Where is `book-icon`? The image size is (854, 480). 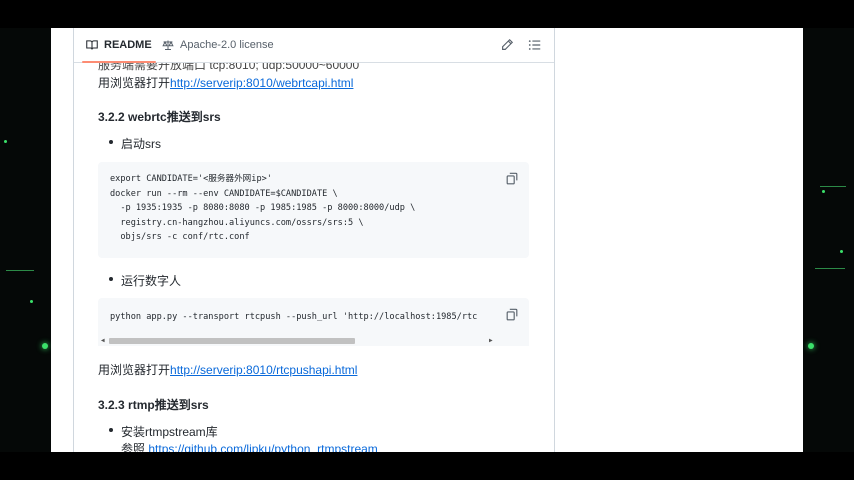 book-icon is located at coordinates (92, 45).